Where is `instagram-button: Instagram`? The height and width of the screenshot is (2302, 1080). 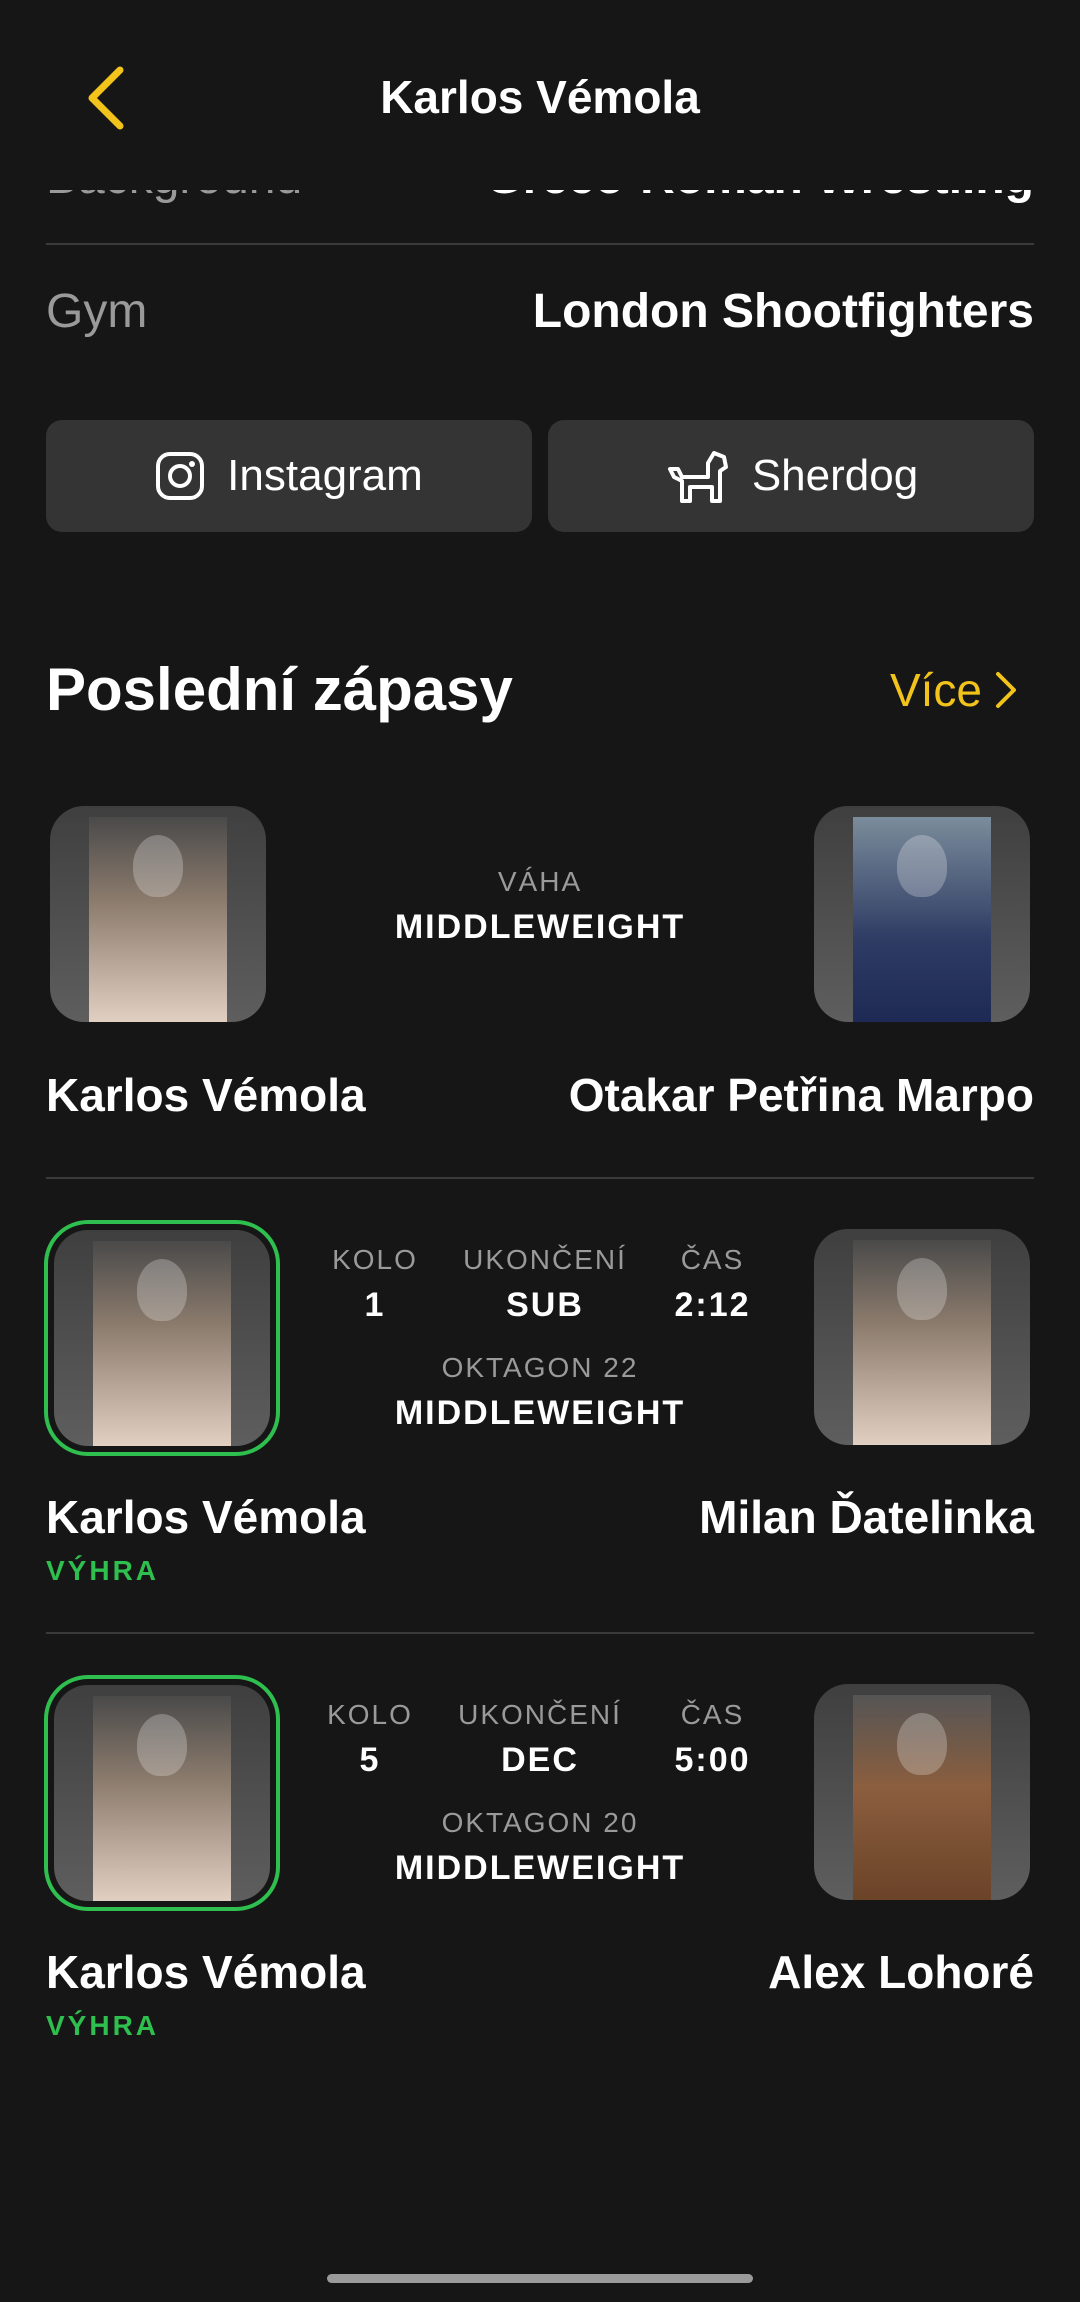
instagram-button: Instagram is located at coordinates (289, 476).